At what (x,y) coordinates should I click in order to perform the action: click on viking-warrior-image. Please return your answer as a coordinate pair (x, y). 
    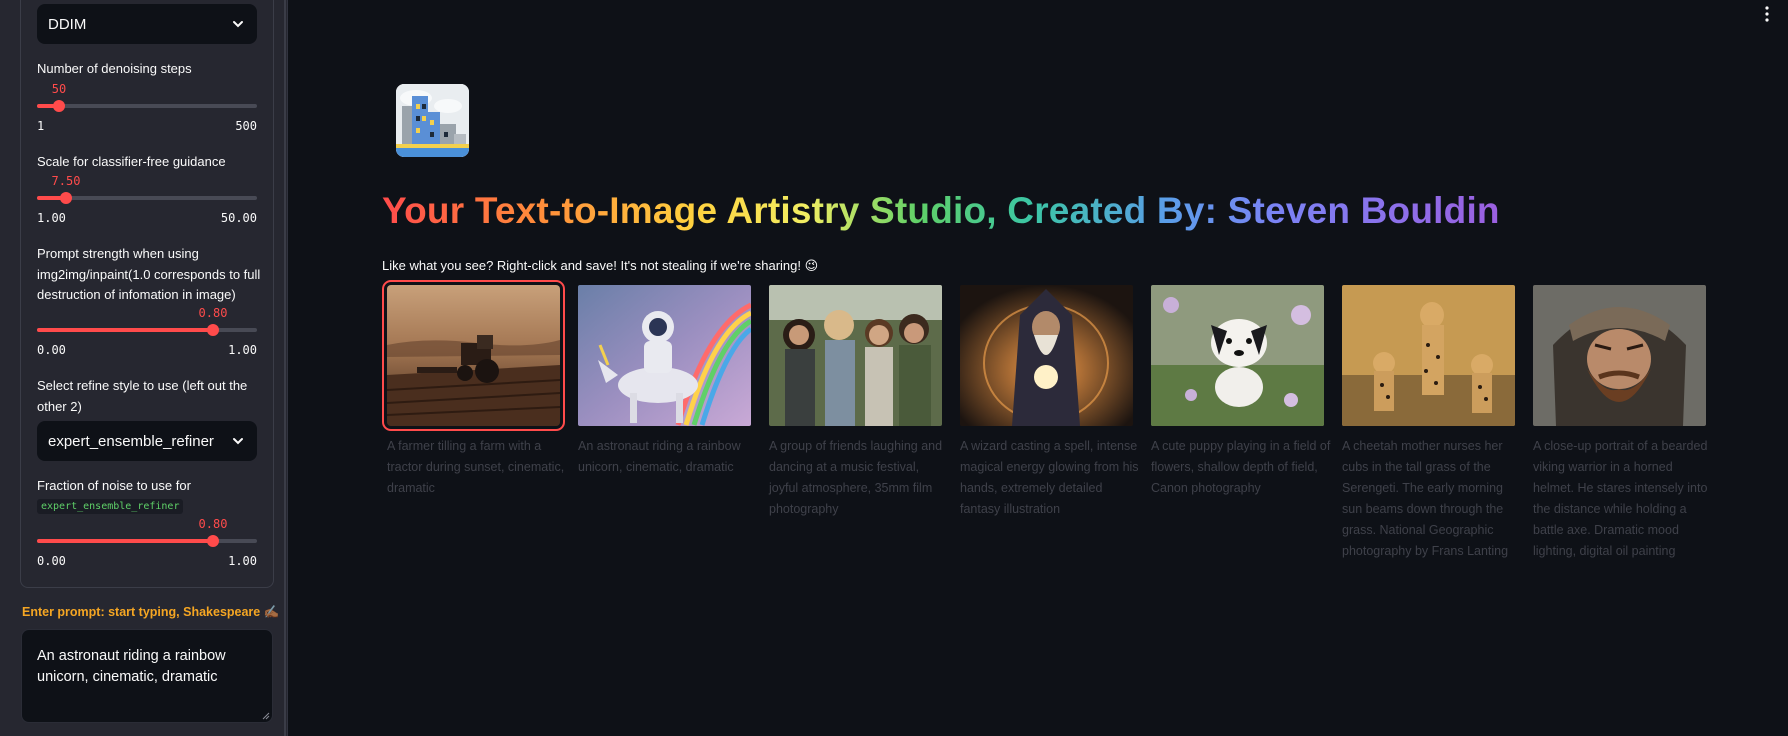
    Looking at the image, I should click on (1619, 355).